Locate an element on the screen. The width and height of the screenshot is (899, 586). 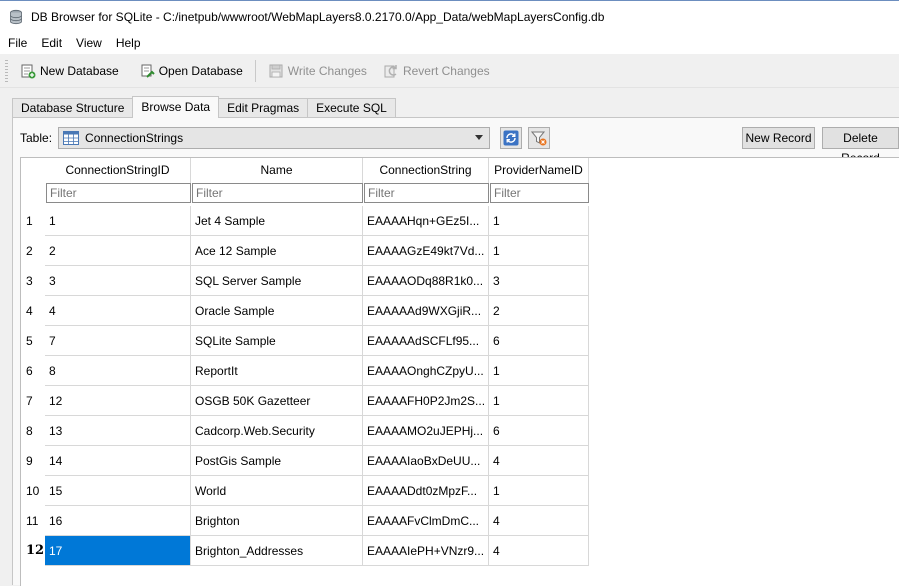
table-row: 6 8 ReportIt EAAAAOnghCZpyU... 1 is located at coordinates (460, 371).